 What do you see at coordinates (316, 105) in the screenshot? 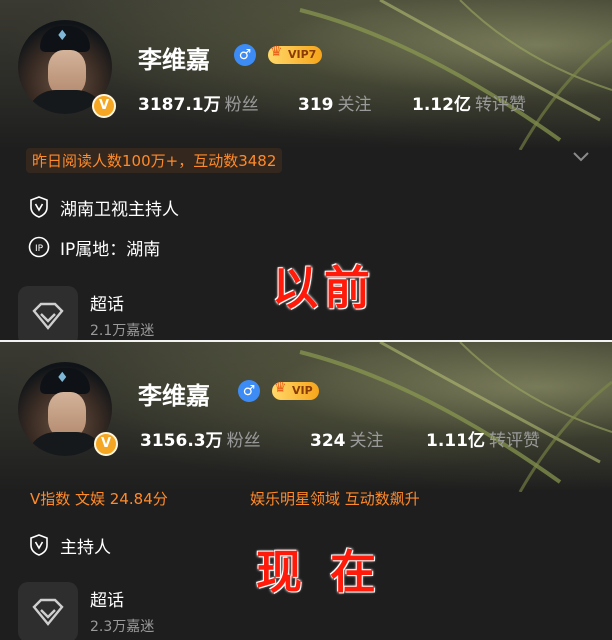
I see `following-count: 319` at bounding box center [316, 105].